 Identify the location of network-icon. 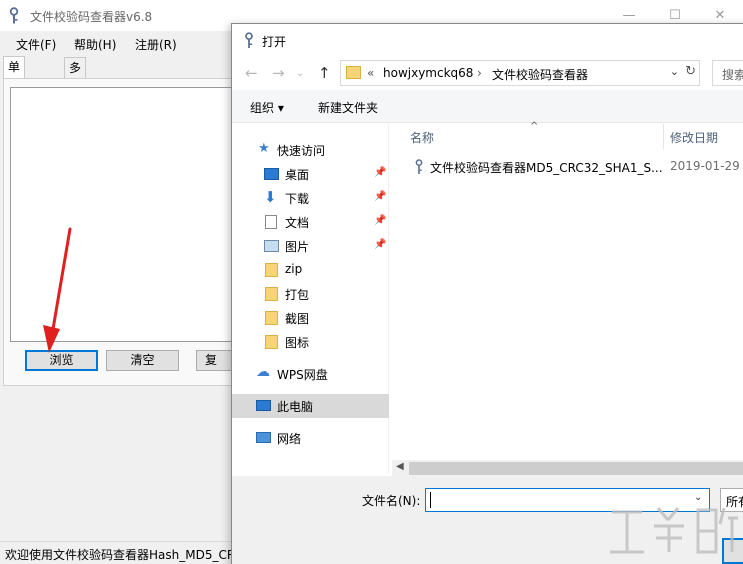
(263, 437).